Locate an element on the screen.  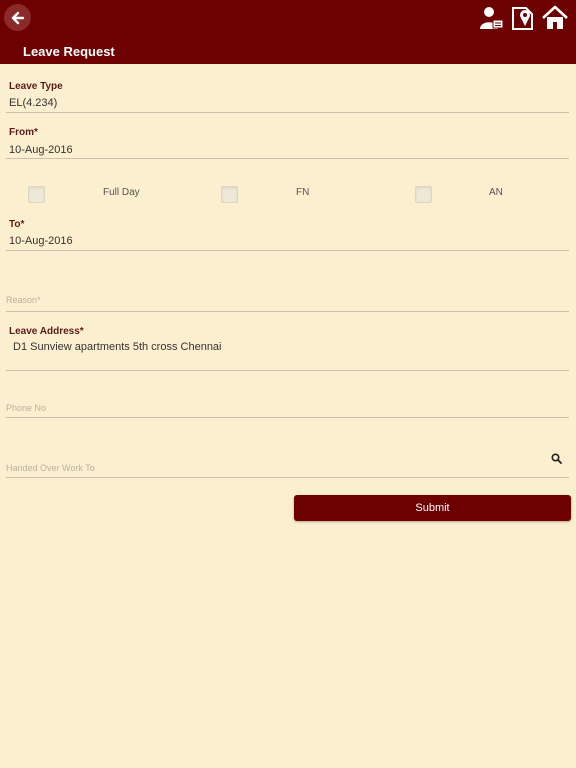
back-arrow-icon is located at coordinates (17, 17).